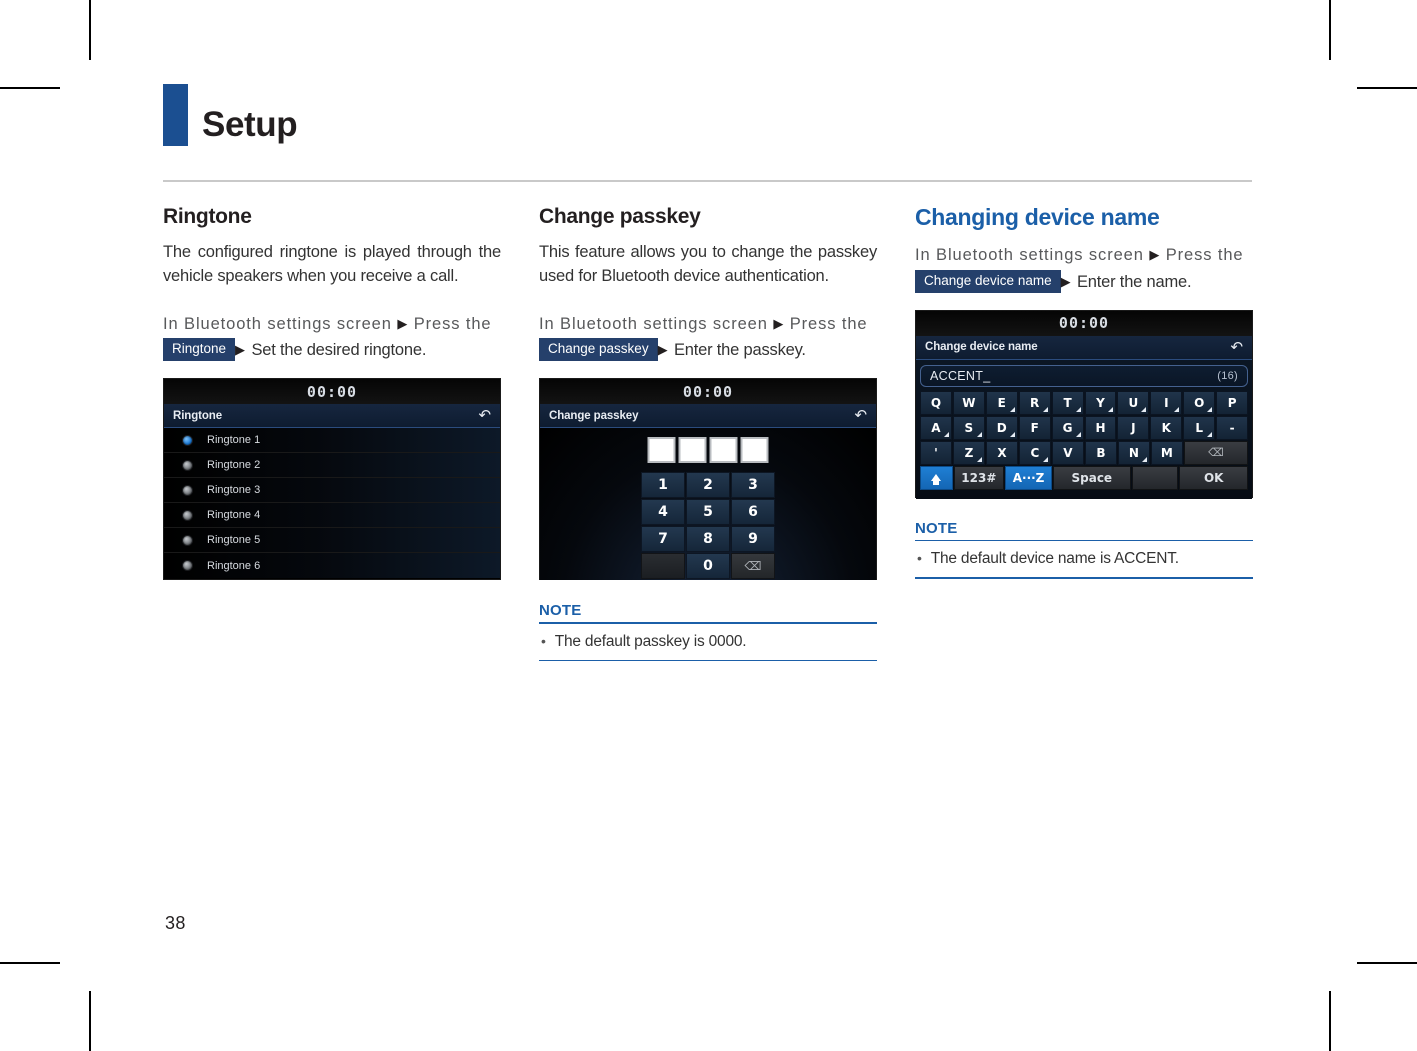 This screenshot has height=1051, width=1417. I want to click on crop-mark-bottom-right-vertical, so click(1330, 1021).